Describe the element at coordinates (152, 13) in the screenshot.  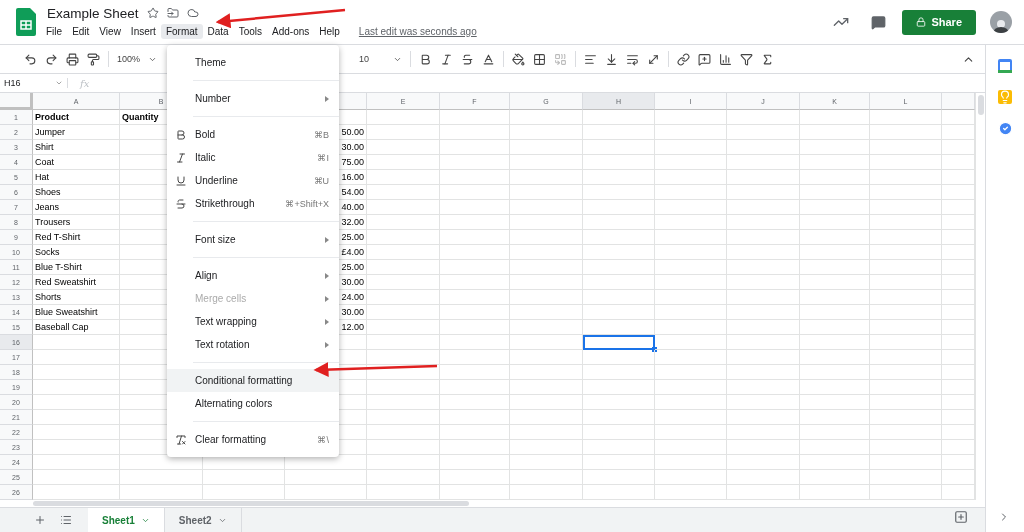
I see `star-icon` at that location.